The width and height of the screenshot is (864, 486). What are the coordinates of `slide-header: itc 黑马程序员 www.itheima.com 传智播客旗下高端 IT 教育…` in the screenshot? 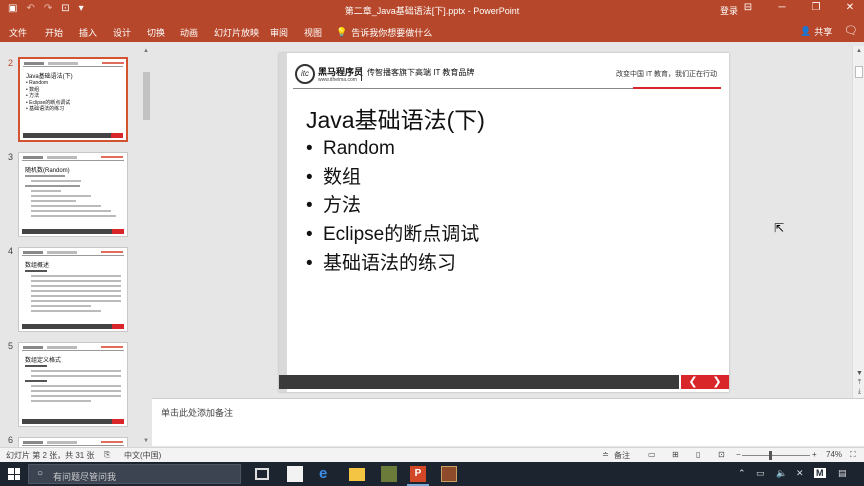 It's located at (507, 75).